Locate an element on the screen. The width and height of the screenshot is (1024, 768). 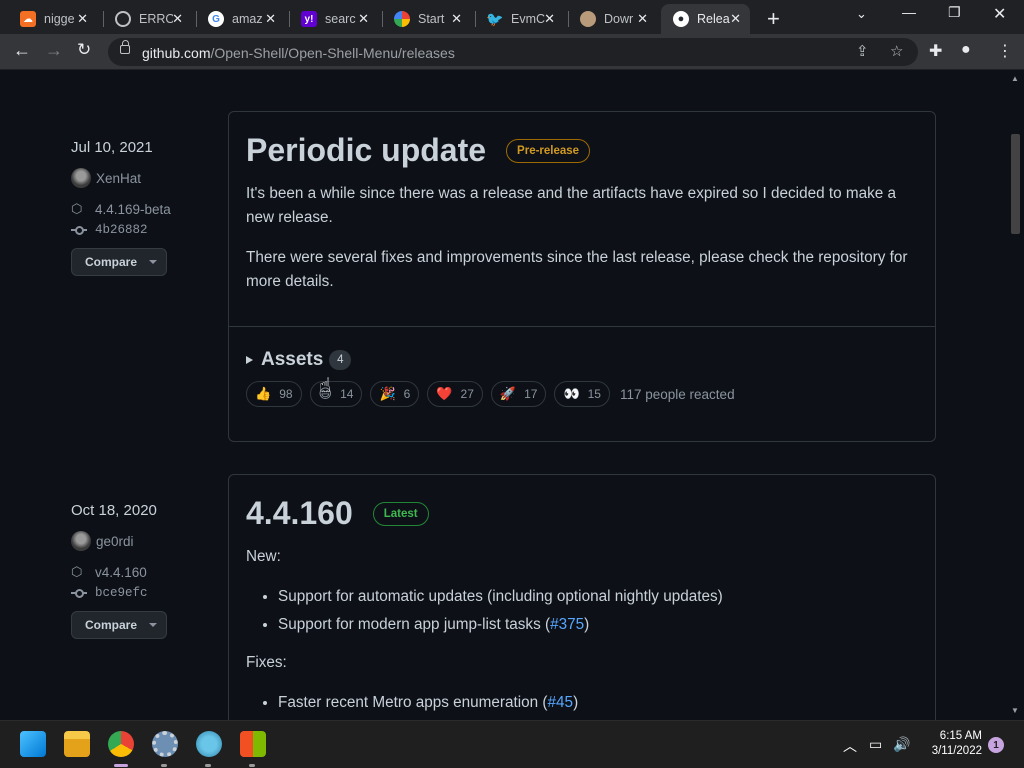
browser-tab: Dowr ✕ is located at coordinates (612, 19).